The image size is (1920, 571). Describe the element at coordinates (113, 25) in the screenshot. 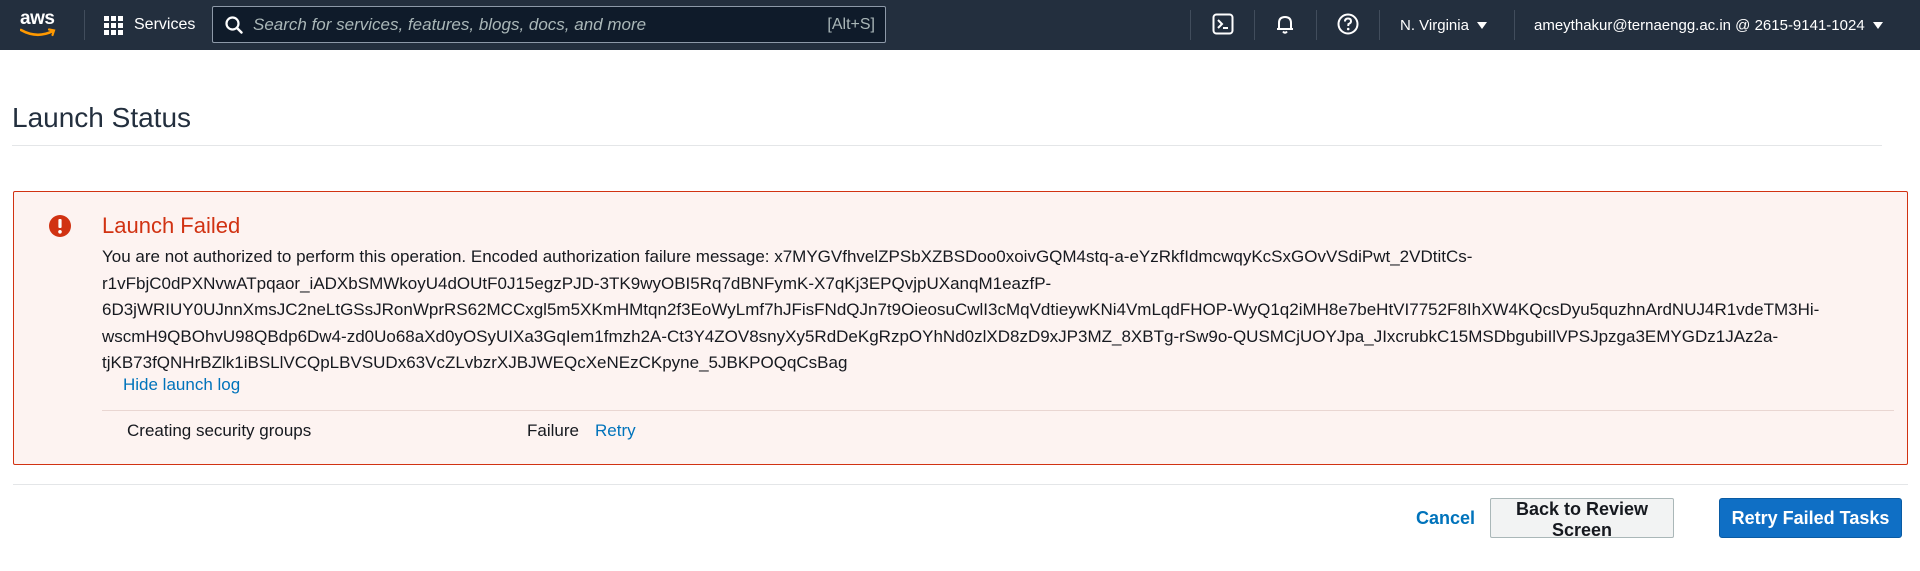

I see `grid-menu-icon` at that location.